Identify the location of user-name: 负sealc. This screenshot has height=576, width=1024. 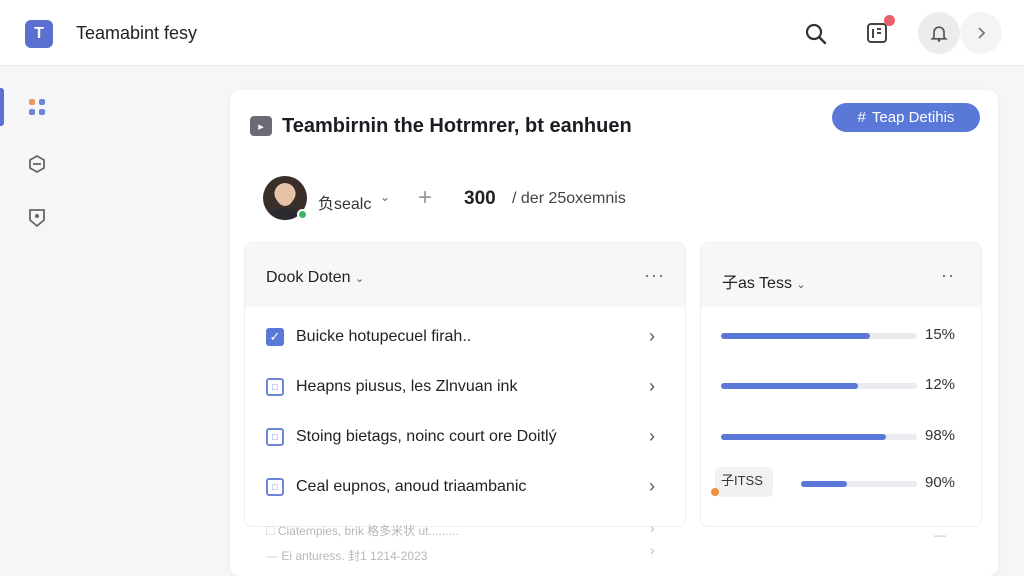
(344, 202).